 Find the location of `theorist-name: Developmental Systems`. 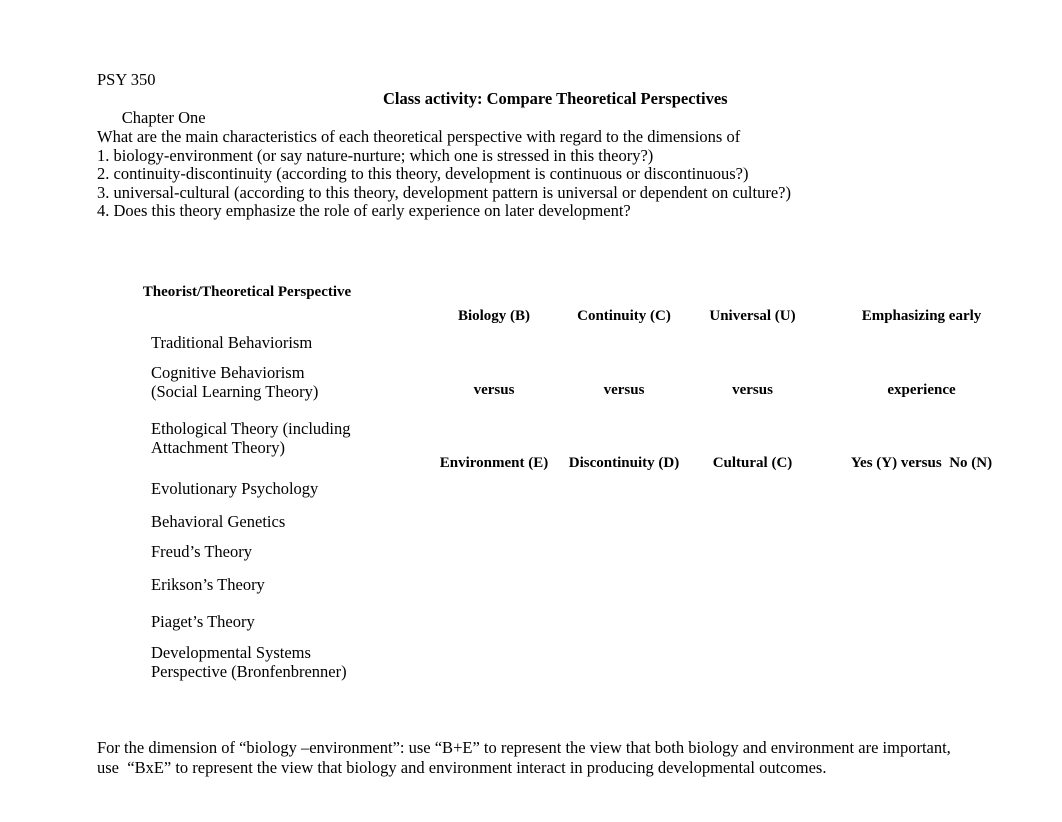

theorist-name: Developmental Systems is located at coordinates (231, 652).